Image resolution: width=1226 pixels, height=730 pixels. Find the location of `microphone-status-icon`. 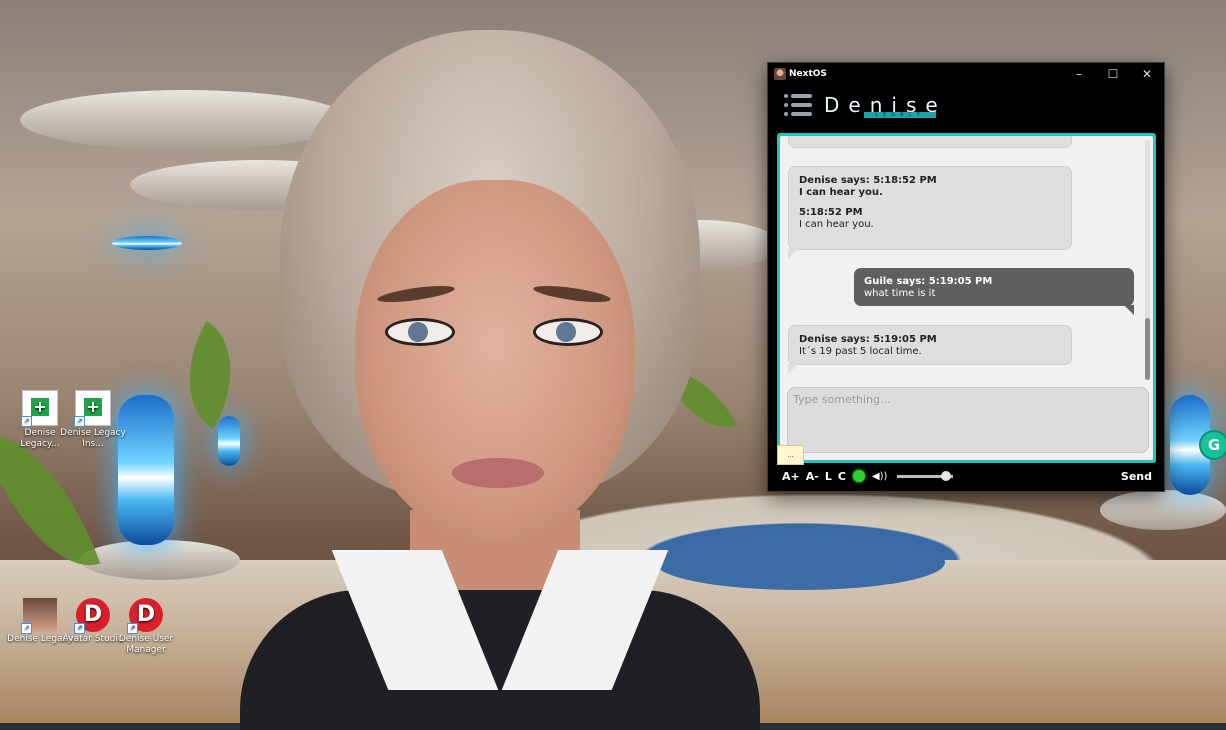

microphone-status-icon is located at coordinates (858, 476).